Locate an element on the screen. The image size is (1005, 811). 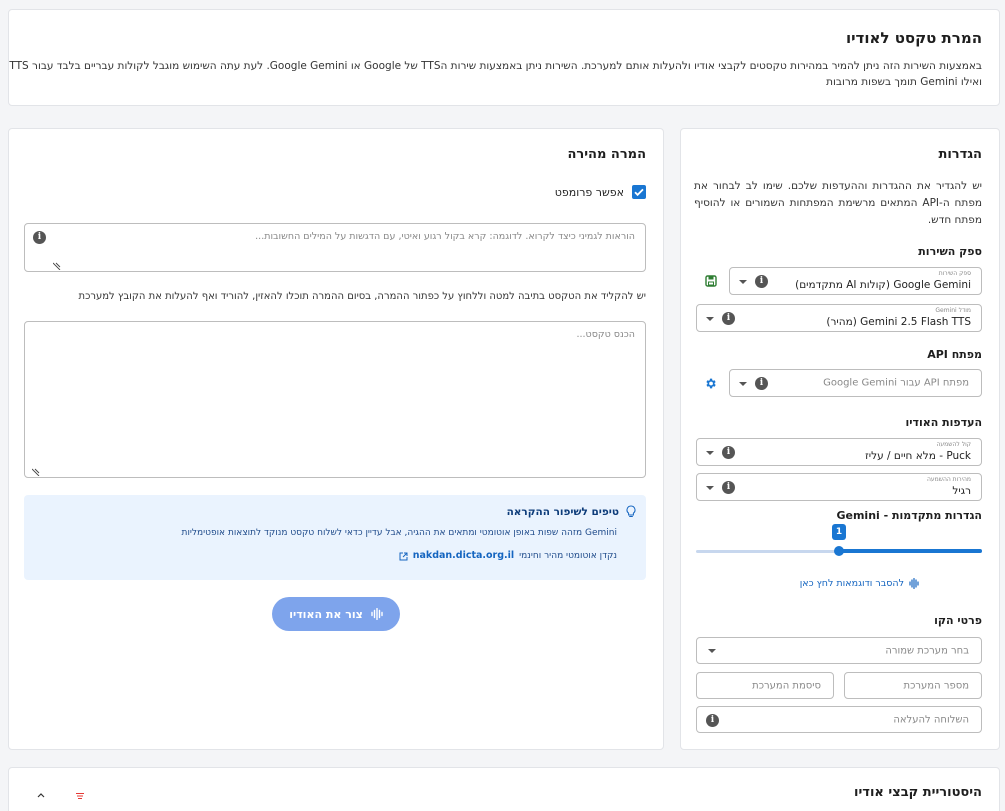
api-key-select: מפתח API עבור Google Gemini i is located at coordinates (855, 383).